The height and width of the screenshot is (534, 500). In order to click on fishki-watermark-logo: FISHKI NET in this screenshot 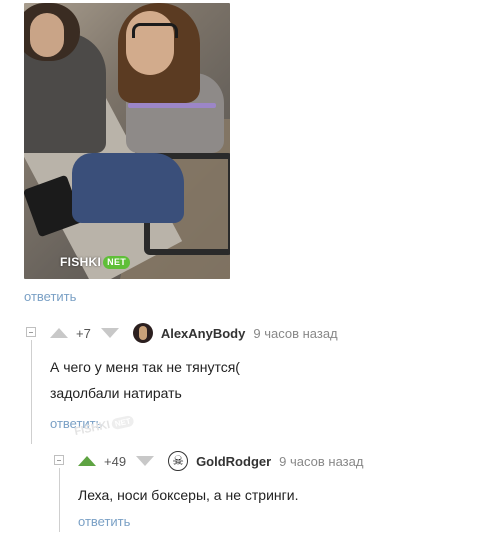, I will do `click(95, 262)`.